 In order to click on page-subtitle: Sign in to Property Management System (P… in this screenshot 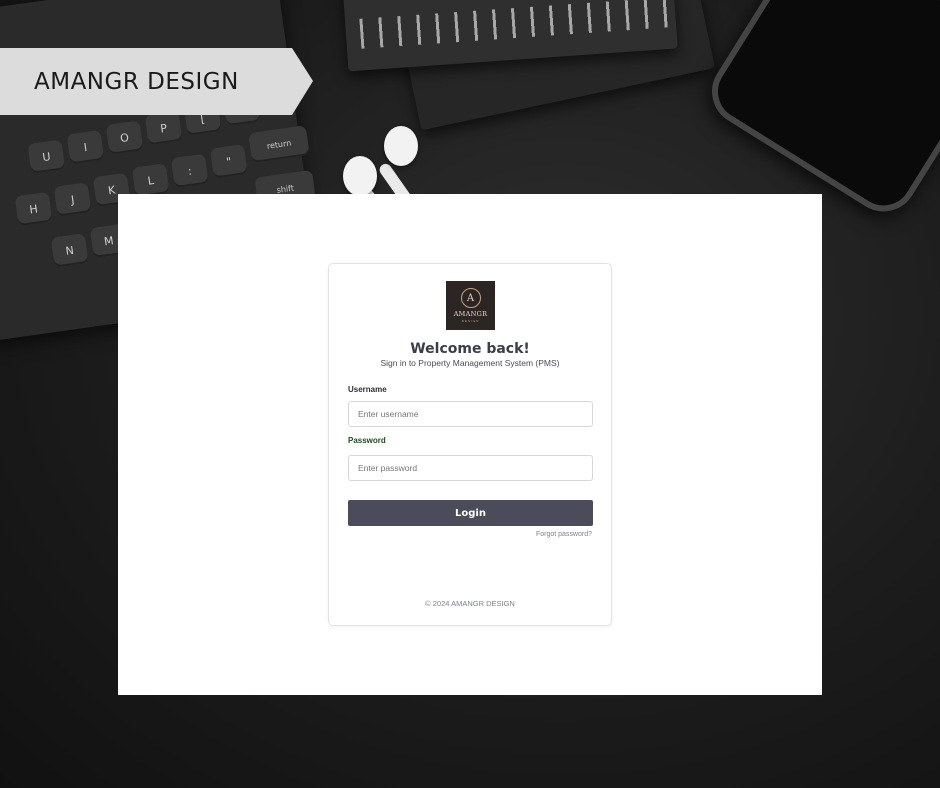, I will do `click(470, 363)`.